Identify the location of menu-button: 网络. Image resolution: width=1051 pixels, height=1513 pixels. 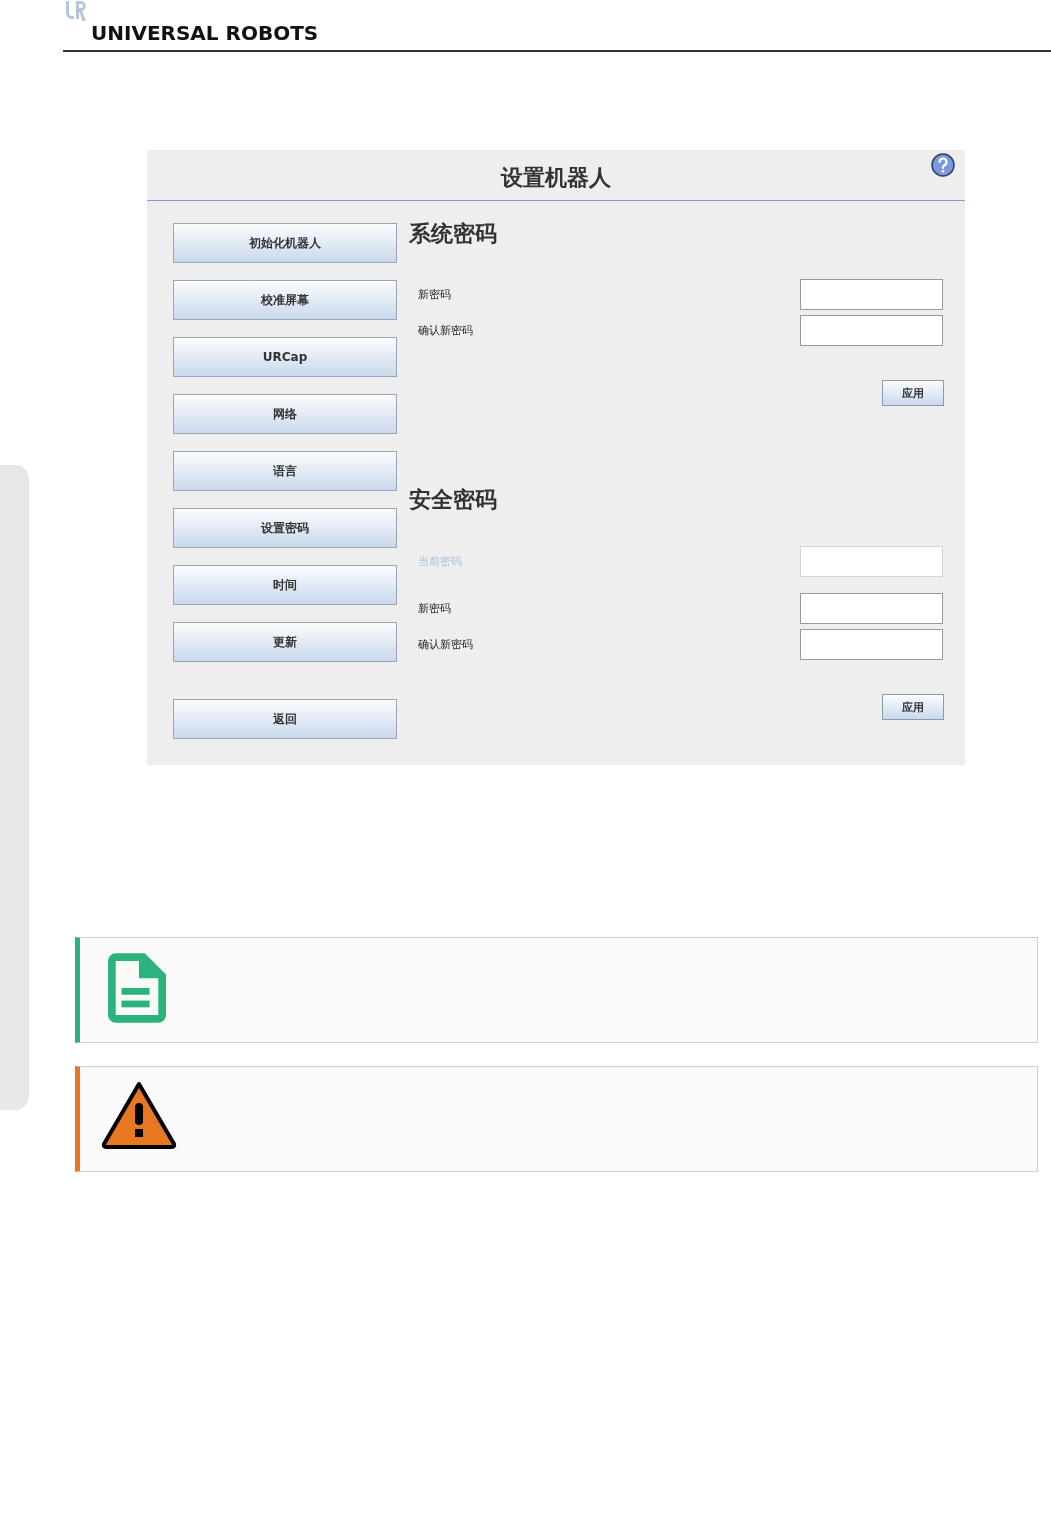
(285, 414).